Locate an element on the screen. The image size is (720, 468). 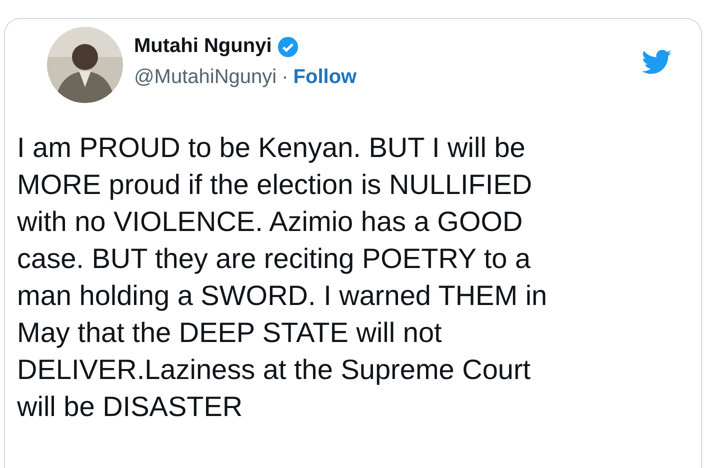
author-name: Mutahi Ngunyi is located at coordinates (203, 46).